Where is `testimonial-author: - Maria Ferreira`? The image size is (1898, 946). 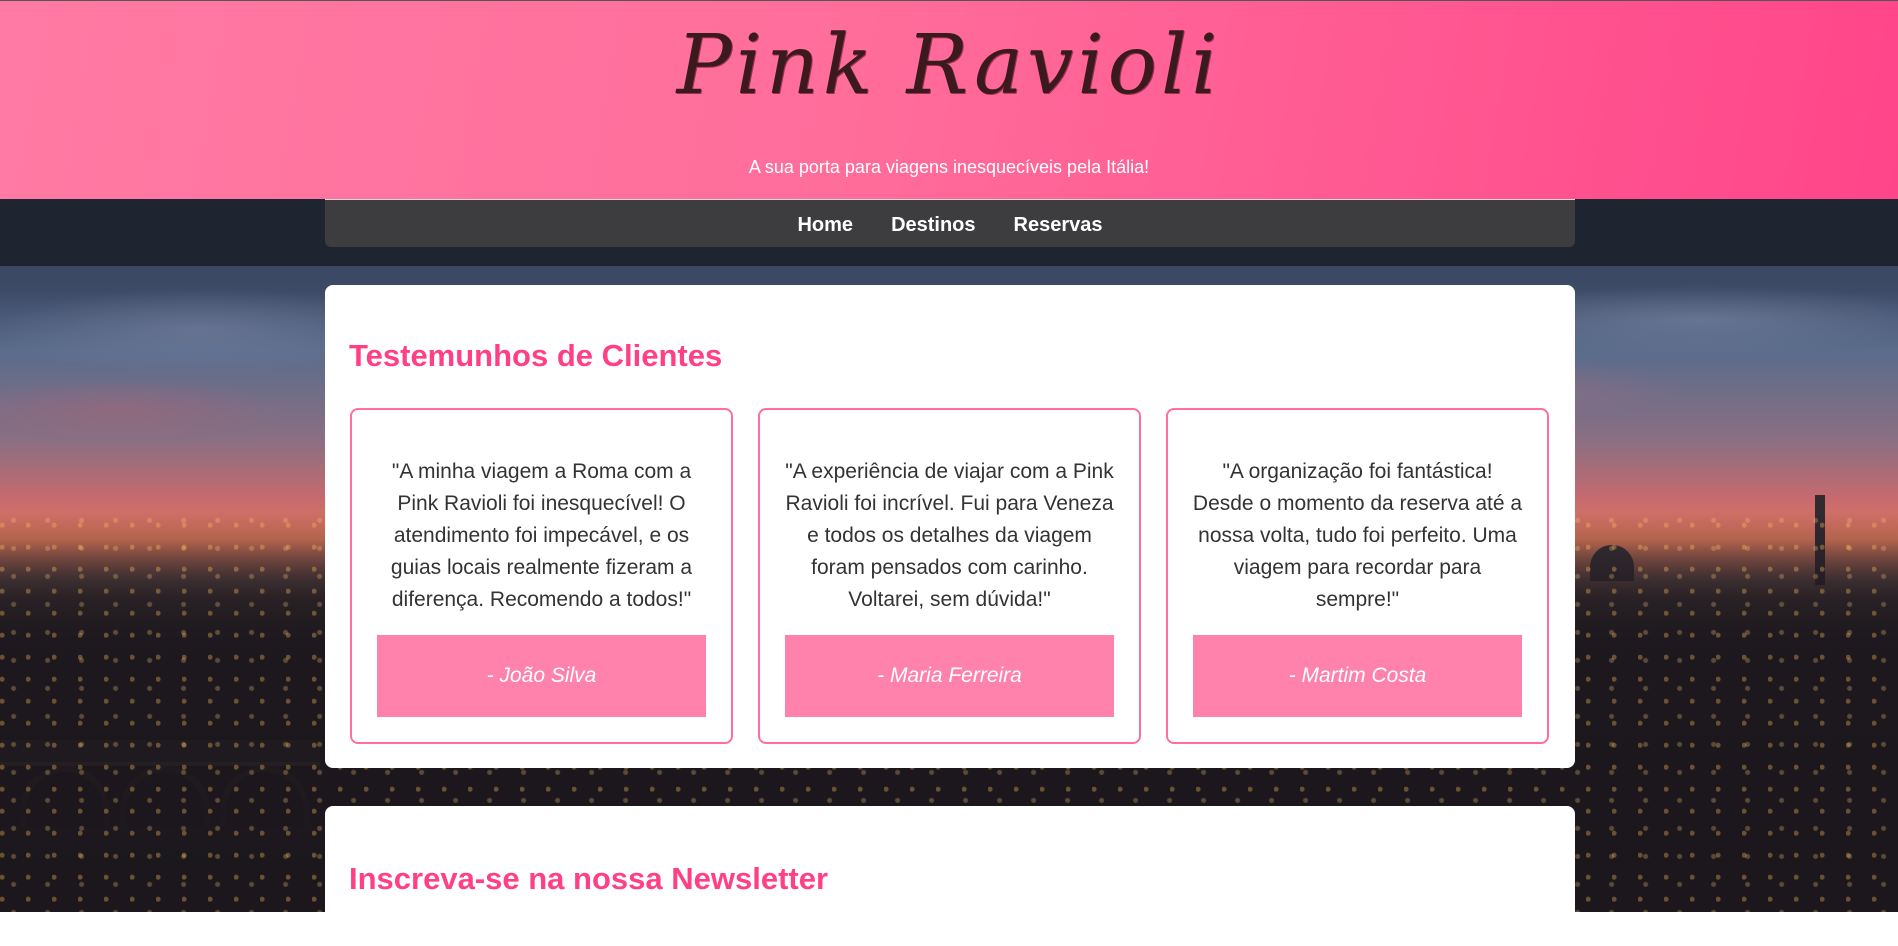 testimonial-author: - Maria Ferreira is located at coordinates (949, 676).